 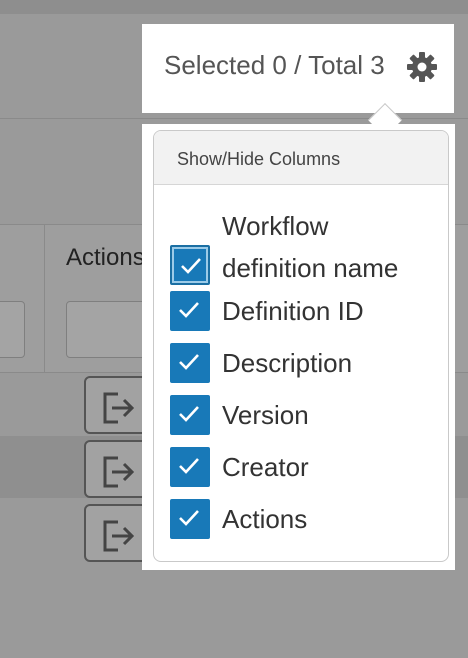 I want to click on column-label-line2: definition name, so click(x=310, y=268).